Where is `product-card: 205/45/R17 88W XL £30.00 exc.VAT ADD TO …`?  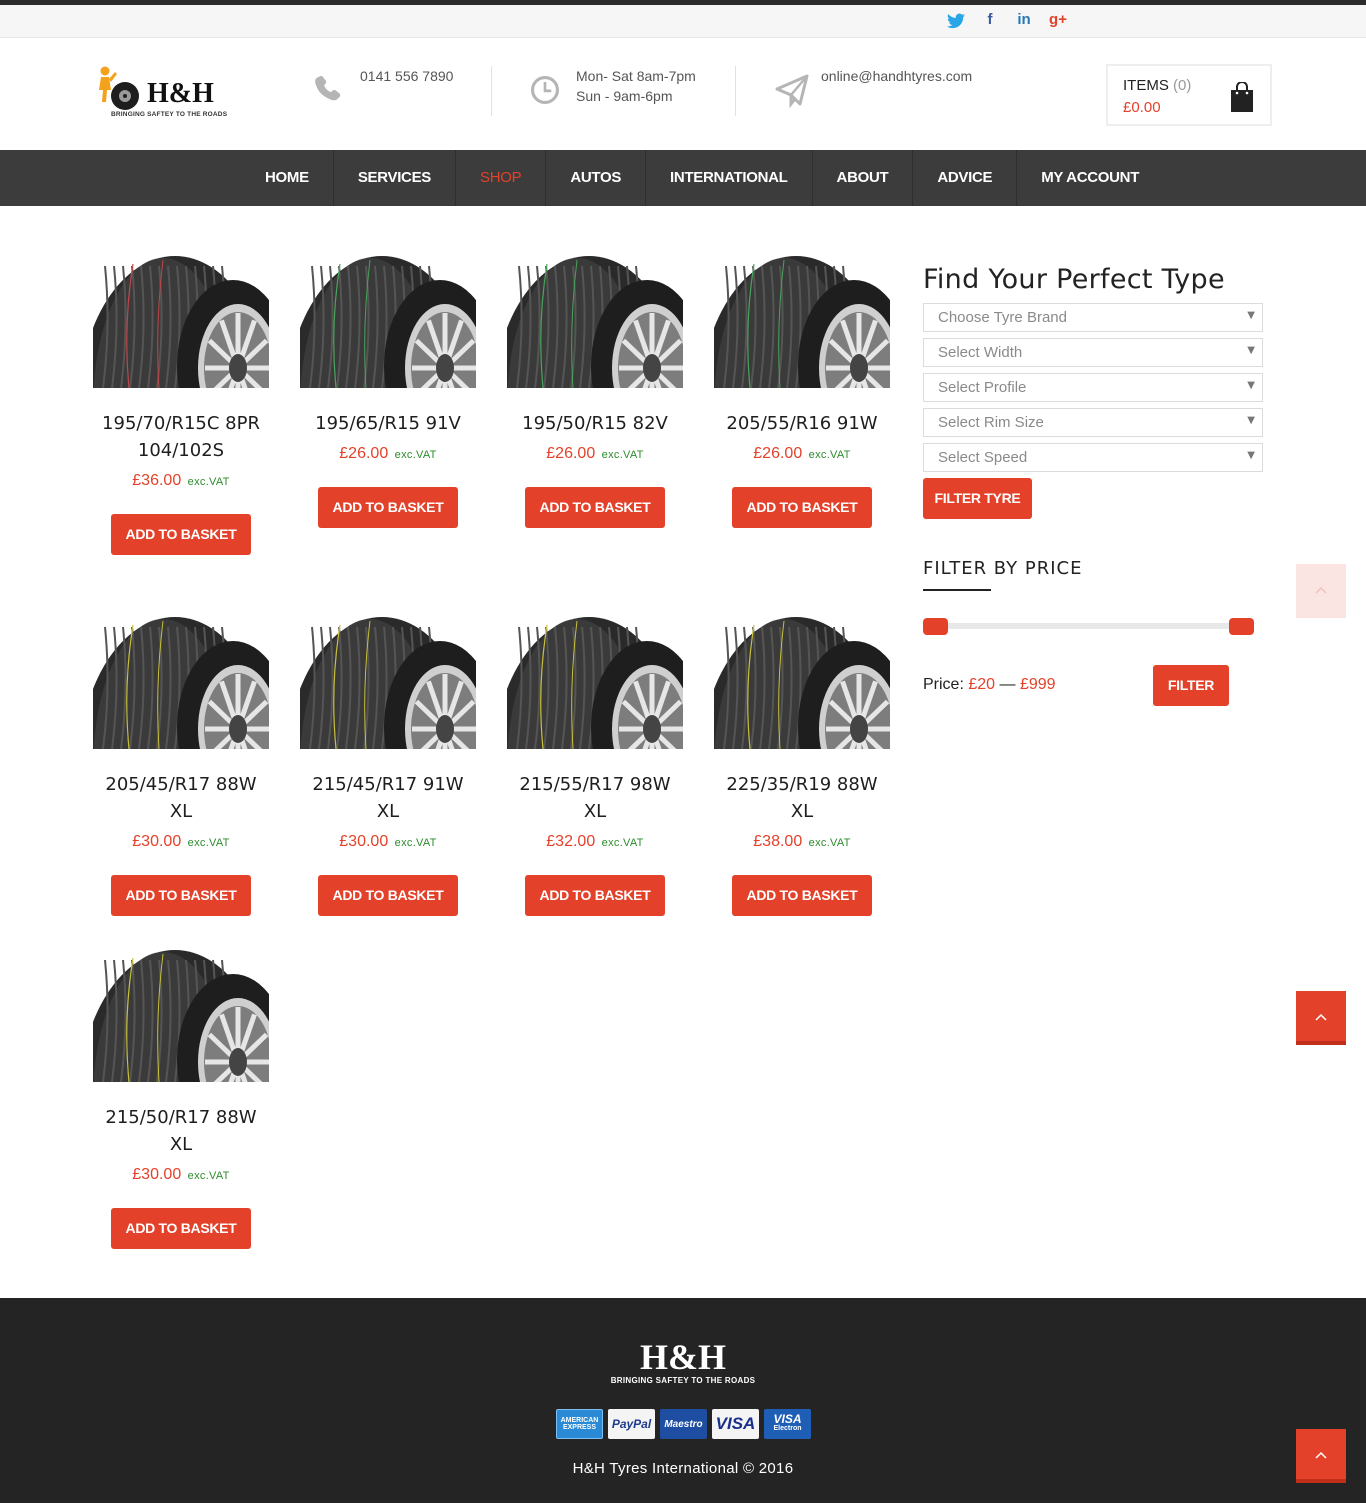 product-card: 205/45/R17 88W XL £30.00 exc.VAT ADD TO … is located at coordinates (181, 766).